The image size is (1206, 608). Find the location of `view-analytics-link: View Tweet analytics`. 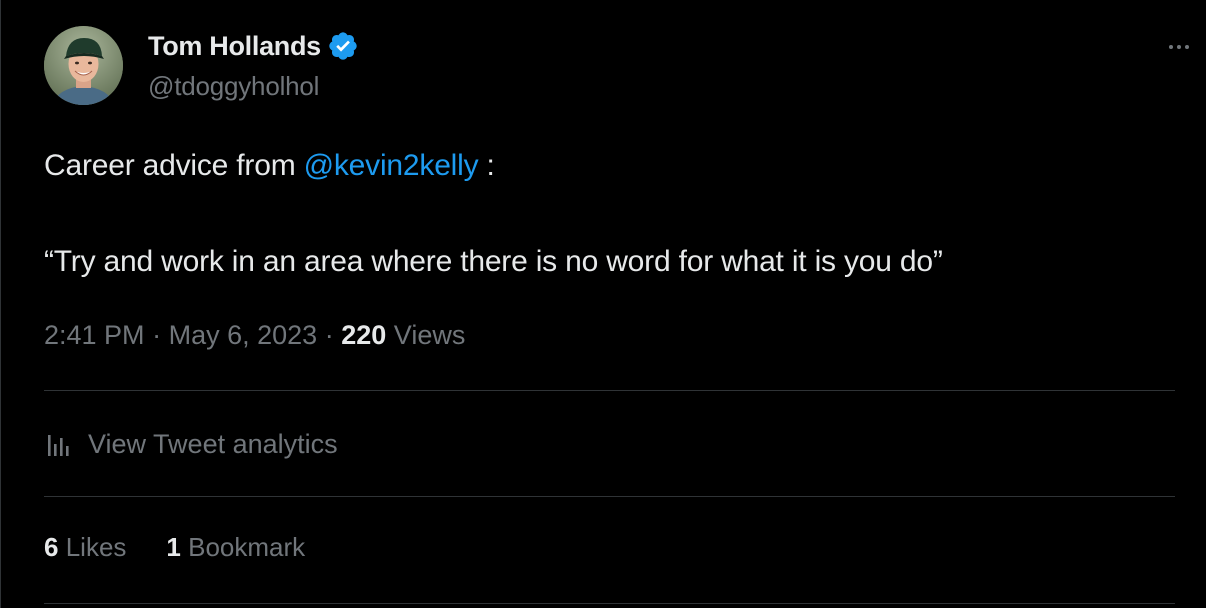

view-analytics-link: View Tweet analytics is located at coordinates (191, 444).